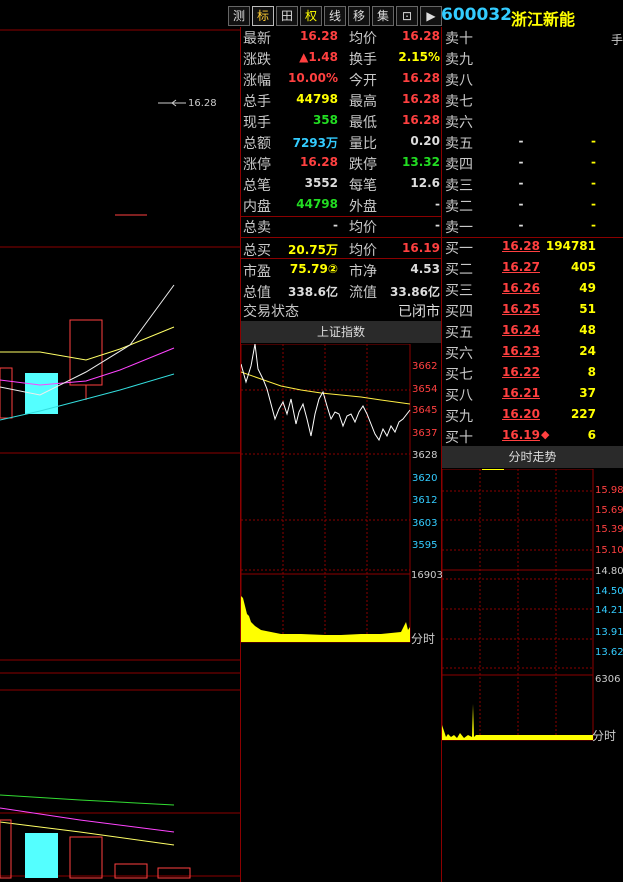 This screenshot has height=882, width=623. Describe the element at coordinates (341, 184) in the screenshot. I see `quote-row: 总笔 3552 每笔 12.6` at that location.